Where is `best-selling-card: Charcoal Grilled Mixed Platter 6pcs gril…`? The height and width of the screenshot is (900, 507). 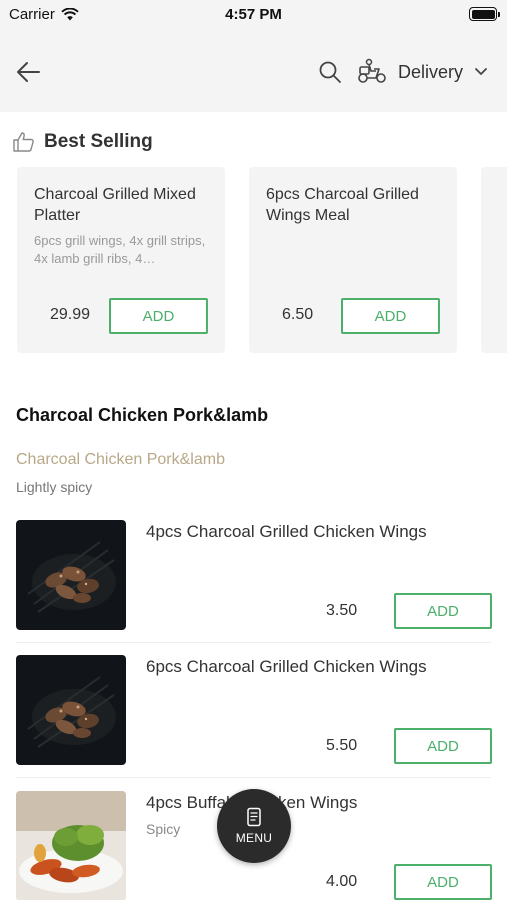 best-selling-card: Charcoal Grilled Mixed Platter 6pcs gril… is located at coordinates (121, 260).